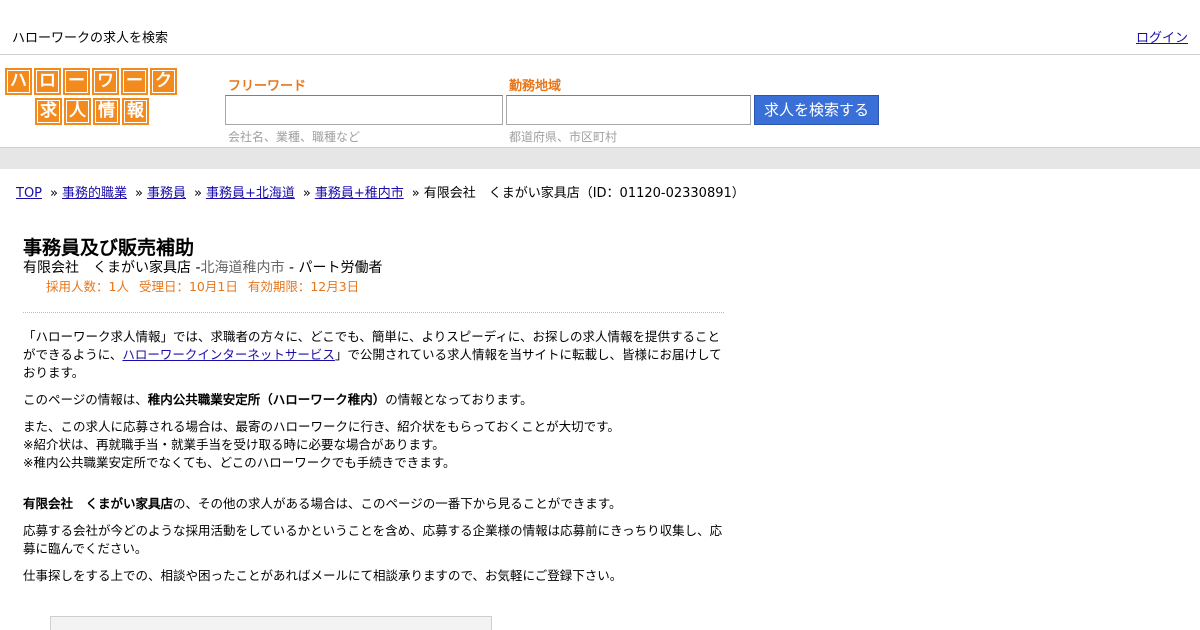 The image size is (1200, 630). I want to click on expiry-date: 有効期限：12月3日, so click(303, 286).